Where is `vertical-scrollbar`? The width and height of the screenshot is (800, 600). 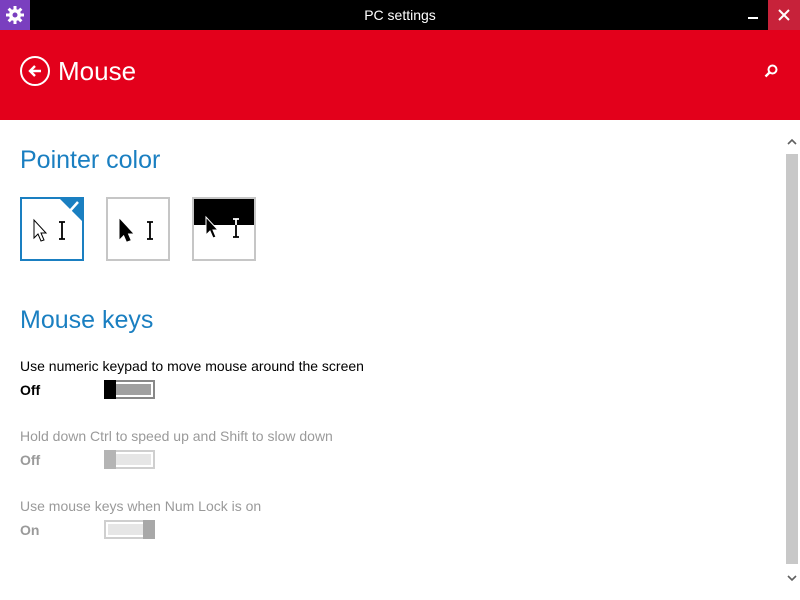
vertical-scrollbar is located at coordinates (792, 360).